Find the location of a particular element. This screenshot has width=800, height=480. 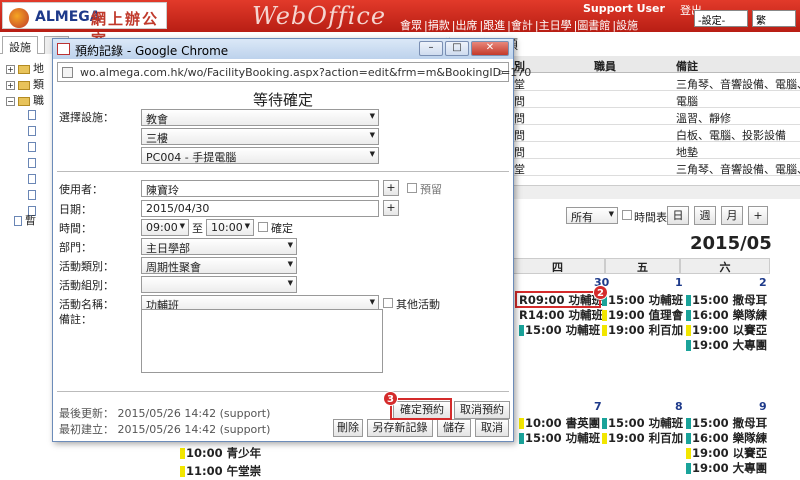

table-row: 問地墊 is located at coordinates (655, 150).